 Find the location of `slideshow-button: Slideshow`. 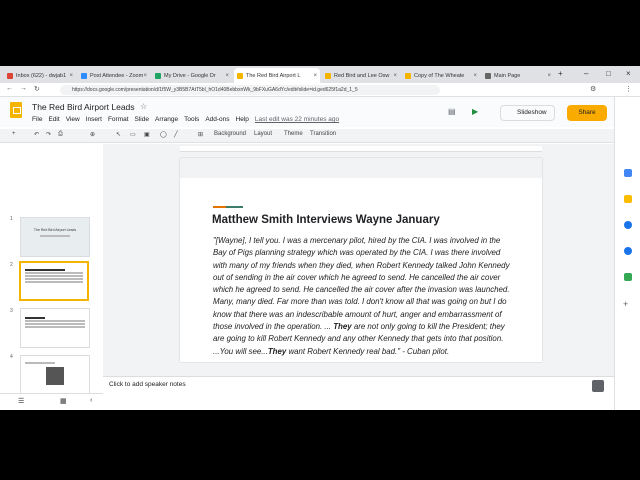

slideshow-button: Slideshow is located at coordinates (527, 113).